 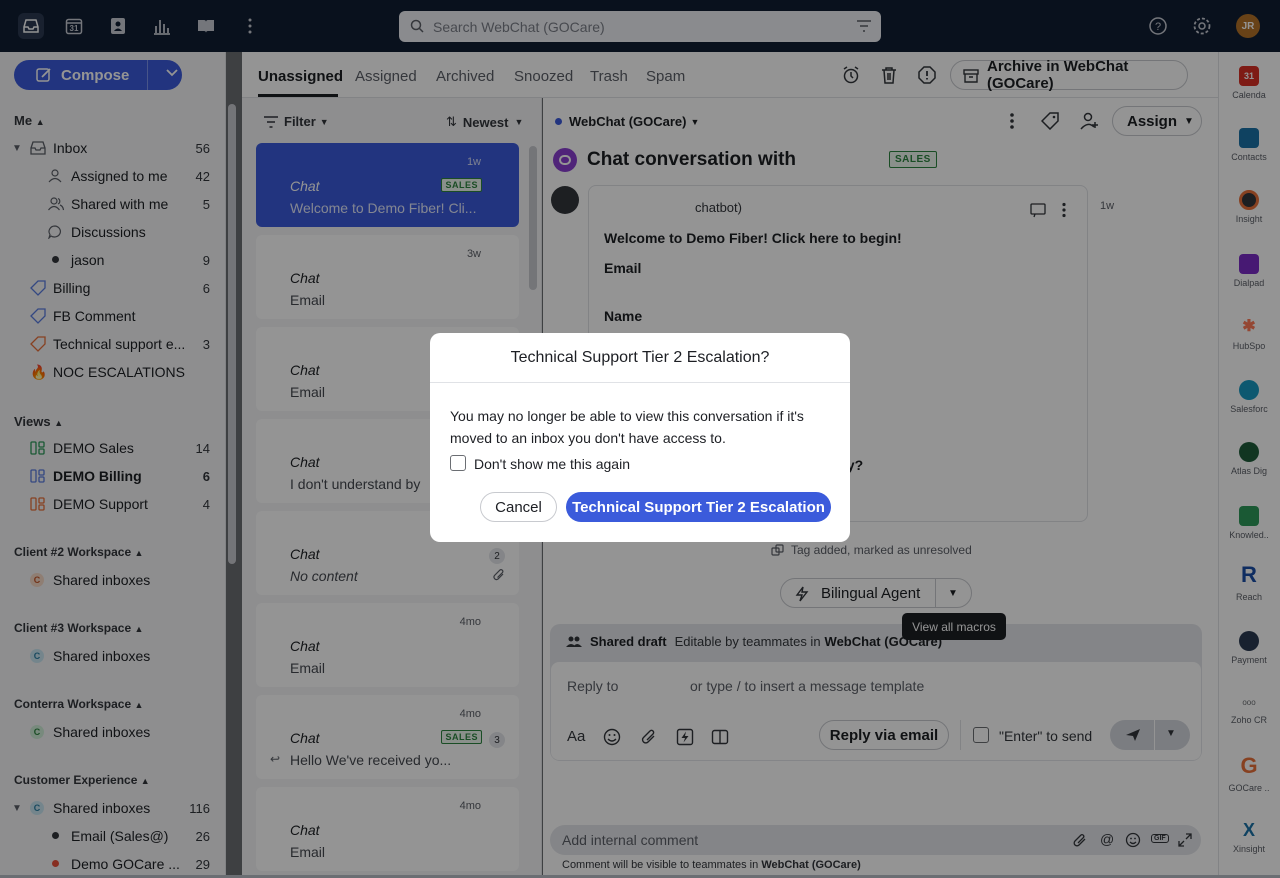 What do you see at coordinates (640, 382) in the screenshot?
I see `dialog-divider` at bounding box center [640, 382].